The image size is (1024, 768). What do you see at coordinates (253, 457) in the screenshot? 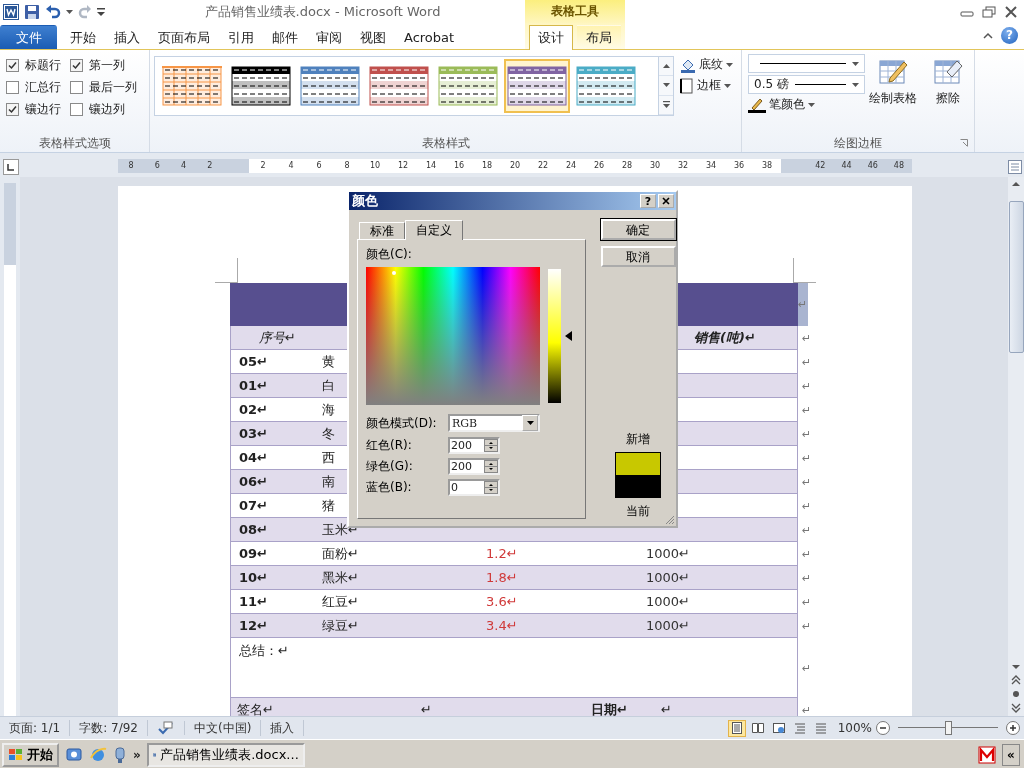
I see `table-cell-text: 04↵` at bounding box center [253, 457].